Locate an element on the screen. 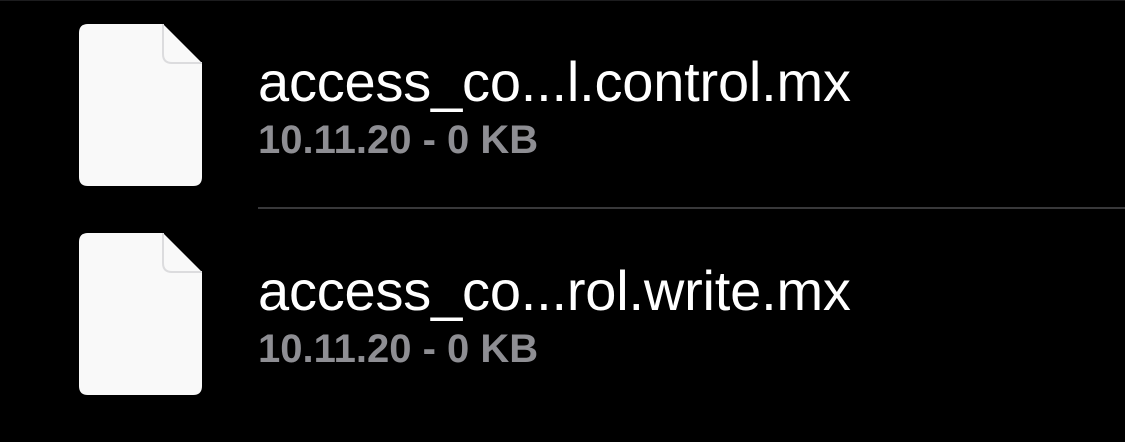 Image resolution: width=1125 pixels, height=442 pixels. file-name: access_co...l.control.mx is located at coordinates (554, 81).